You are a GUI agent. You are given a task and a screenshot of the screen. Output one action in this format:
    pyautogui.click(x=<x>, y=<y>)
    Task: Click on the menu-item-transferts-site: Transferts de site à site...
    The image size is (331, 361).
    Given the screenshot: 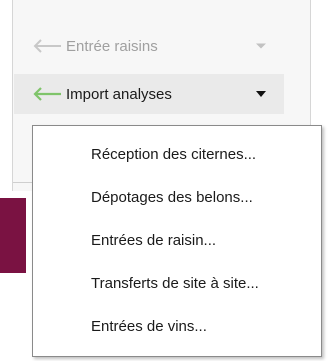 What is the action you would take?
    pyautogui.click(x=177, y=283)
    